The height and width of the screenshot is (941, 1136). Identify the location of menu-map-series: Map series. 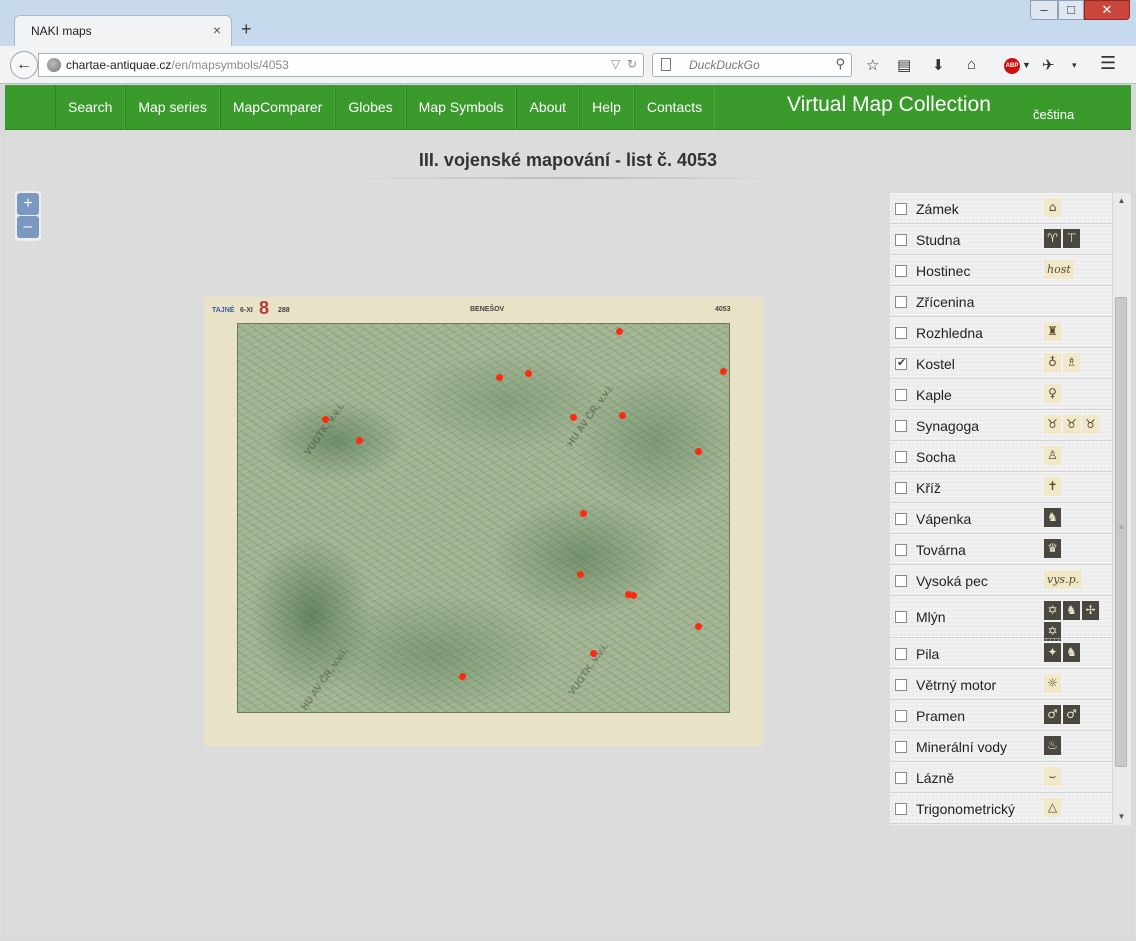
(172, 107).